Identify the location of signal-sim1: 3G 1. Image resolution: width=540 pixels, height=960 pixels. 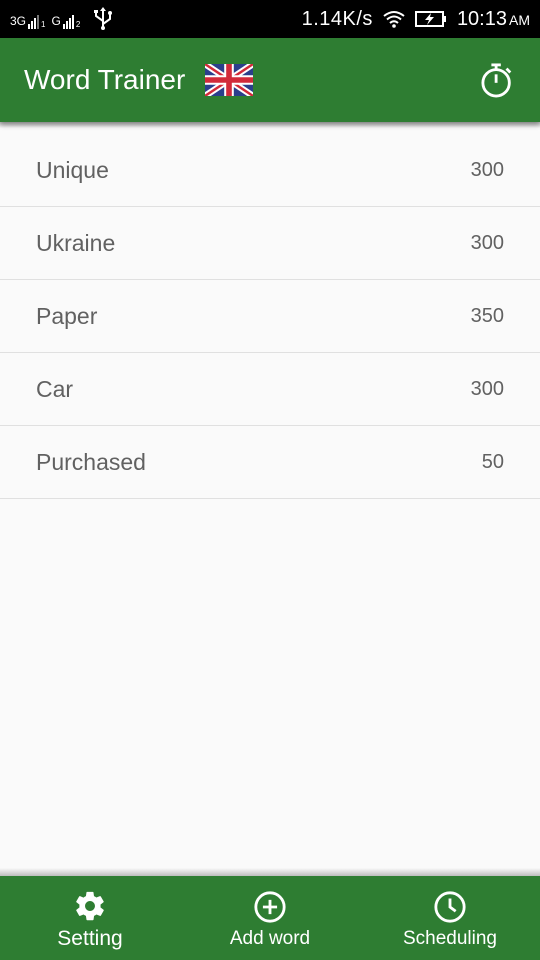
(27, 19).